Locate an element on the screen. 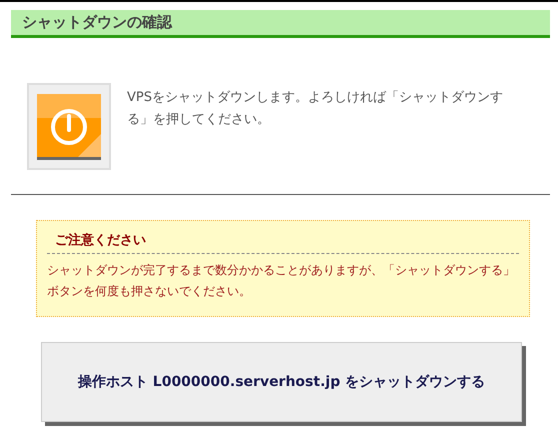 The height and width of the screenshot is (440, 558). notice-title: ご注意ください is located at coordinates (283, 242).